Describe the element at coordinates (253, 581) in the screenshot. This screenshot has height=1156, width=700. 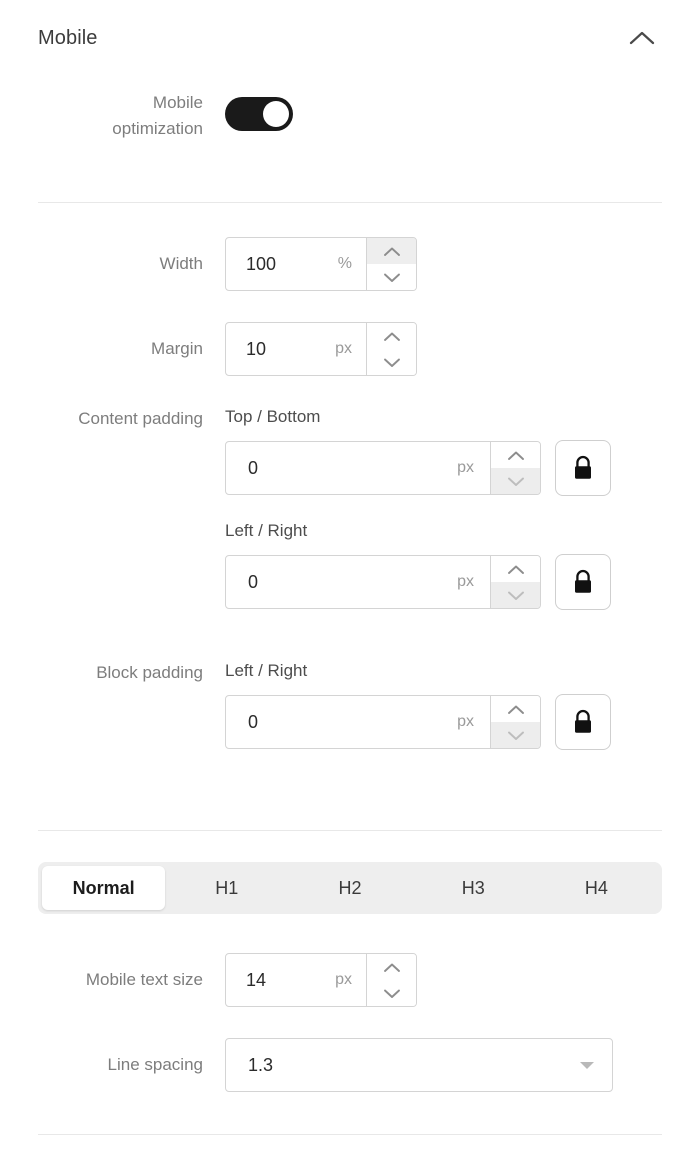
I see `content-padding-left-right-value: 0` at that location.